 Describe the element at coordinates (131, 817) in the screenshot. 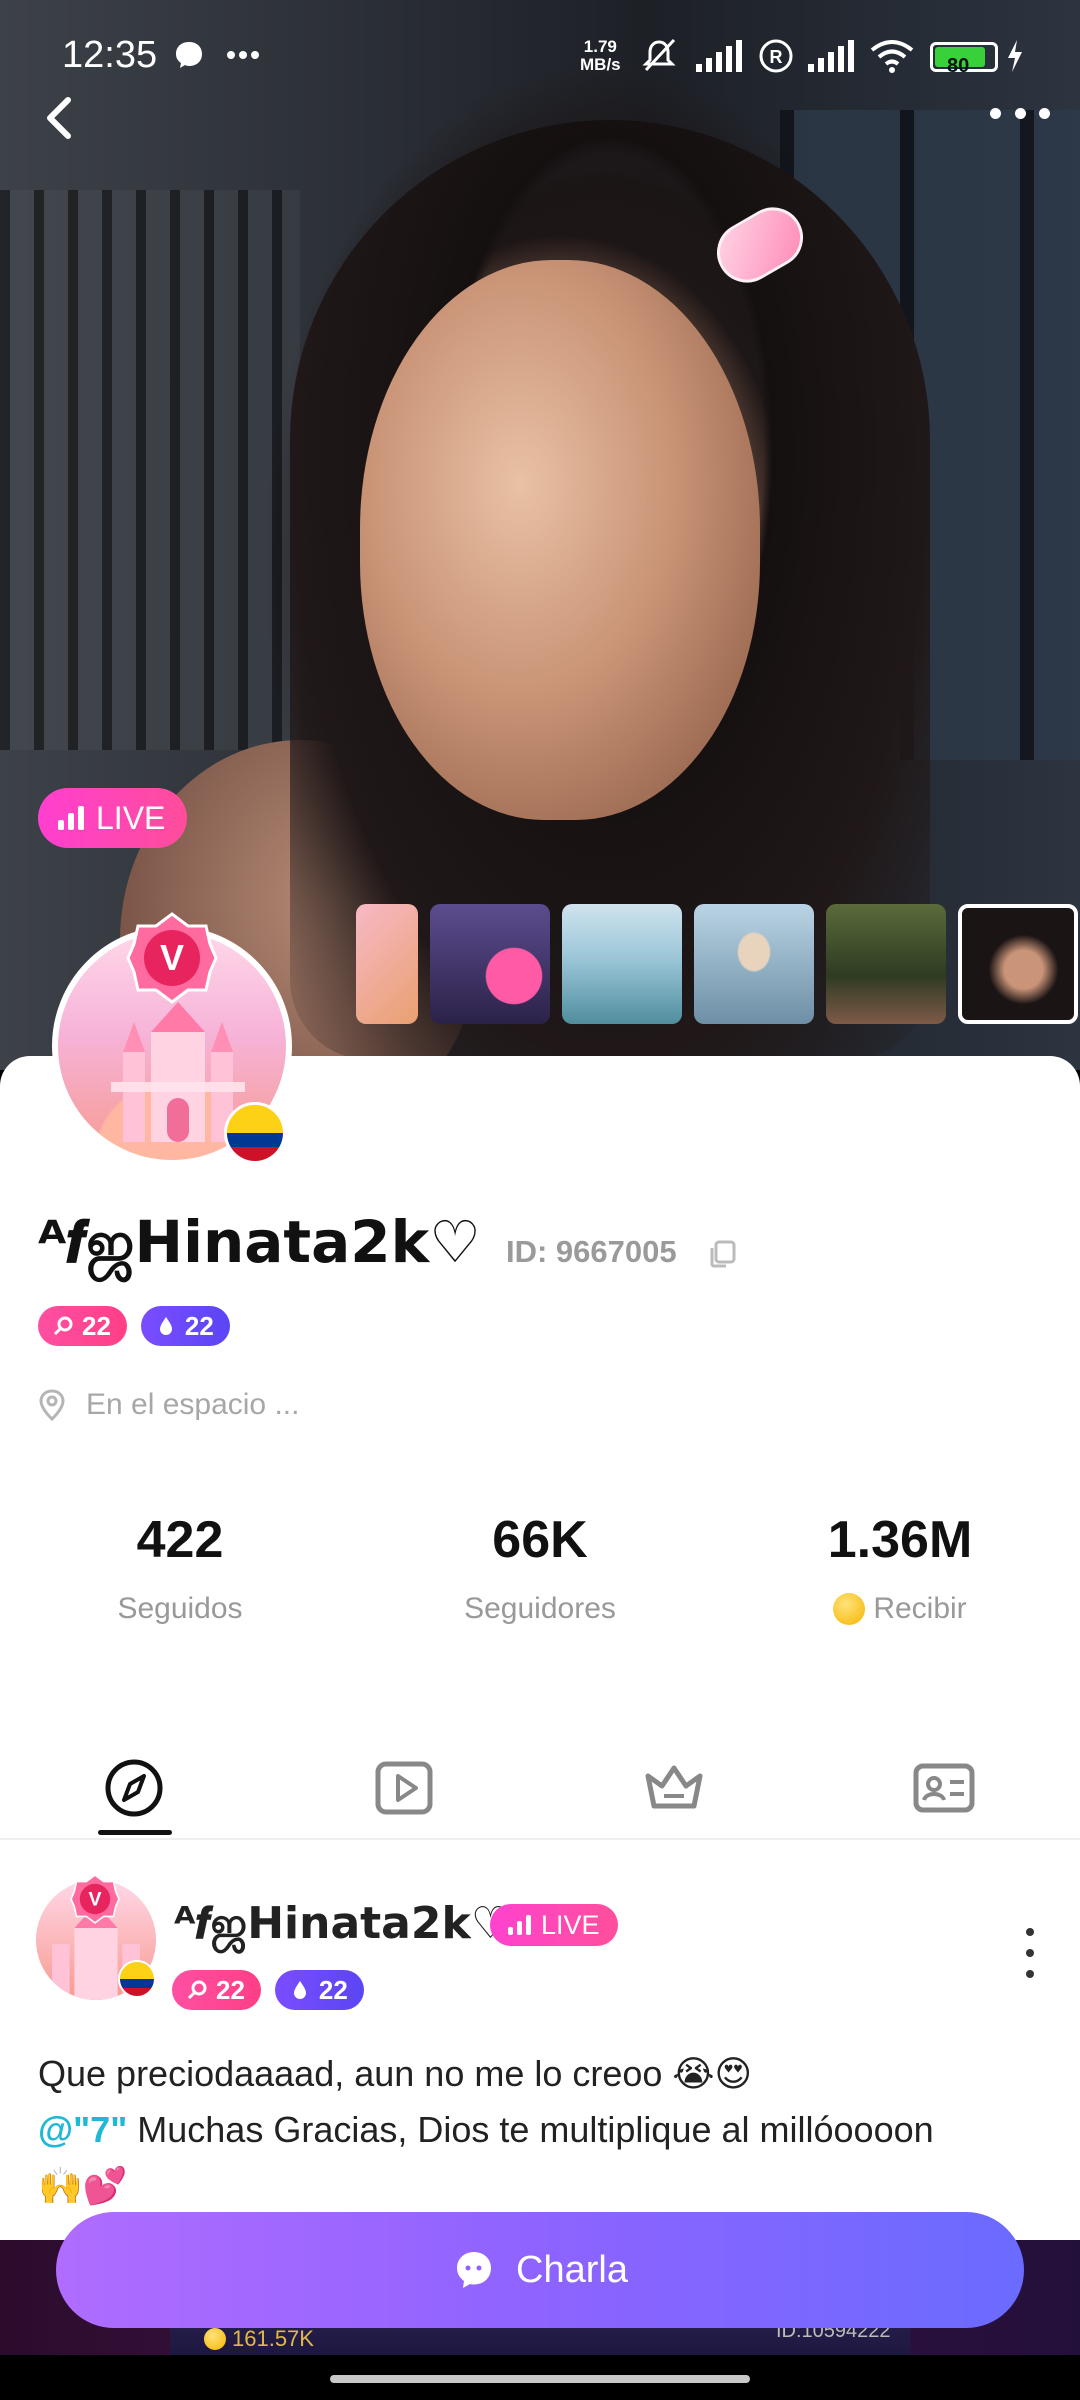

I see `live-label: LIVE` at that location.